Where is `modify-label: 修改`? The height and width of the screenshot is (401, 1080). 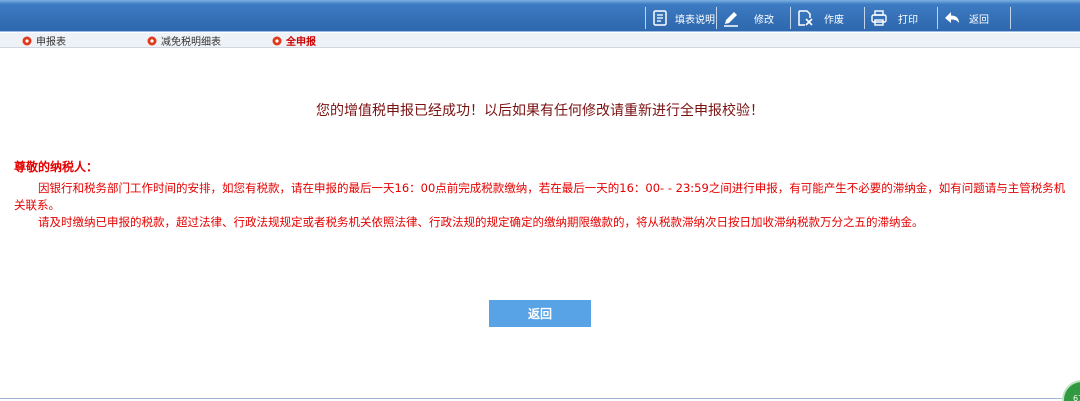 modify-label: 修改 is located at coordinates (764, 20).